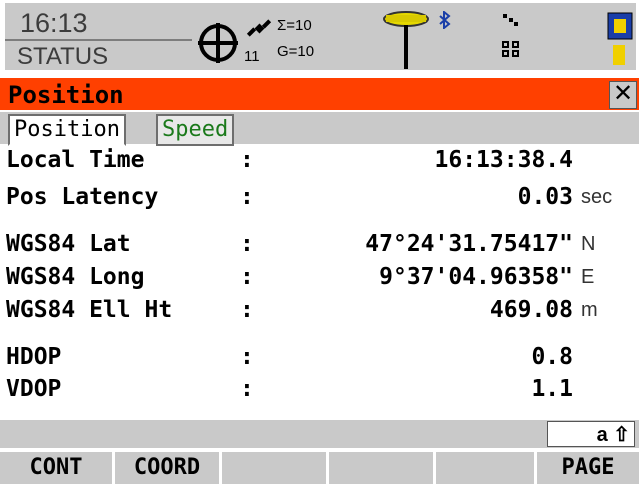 Image resolution: width=639 pixels, height=484 pixels. What do you see at coordinates (319, 359) in the screenshot?
I see `row-hdop: HDOP : 0.8` at bounding box center [319, 359].